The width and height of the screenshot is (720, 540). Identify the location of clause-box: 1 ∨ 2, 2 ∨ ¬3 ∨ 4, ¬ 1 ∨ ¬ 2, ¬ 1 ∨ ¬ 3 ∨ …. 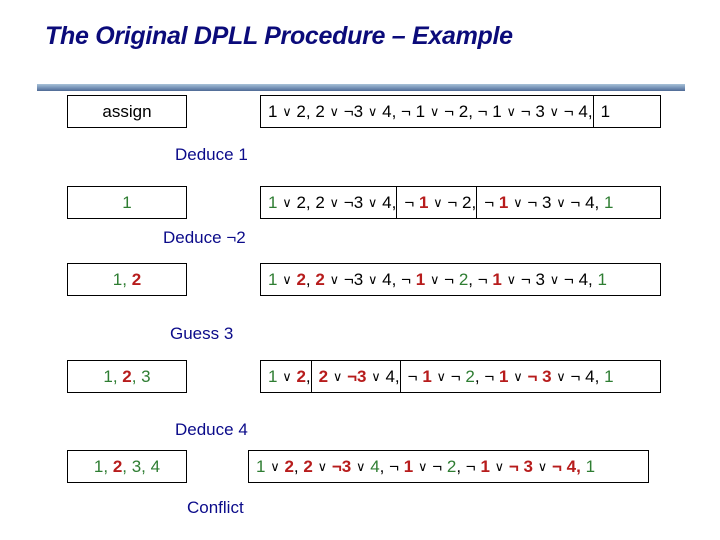
(460, 202).